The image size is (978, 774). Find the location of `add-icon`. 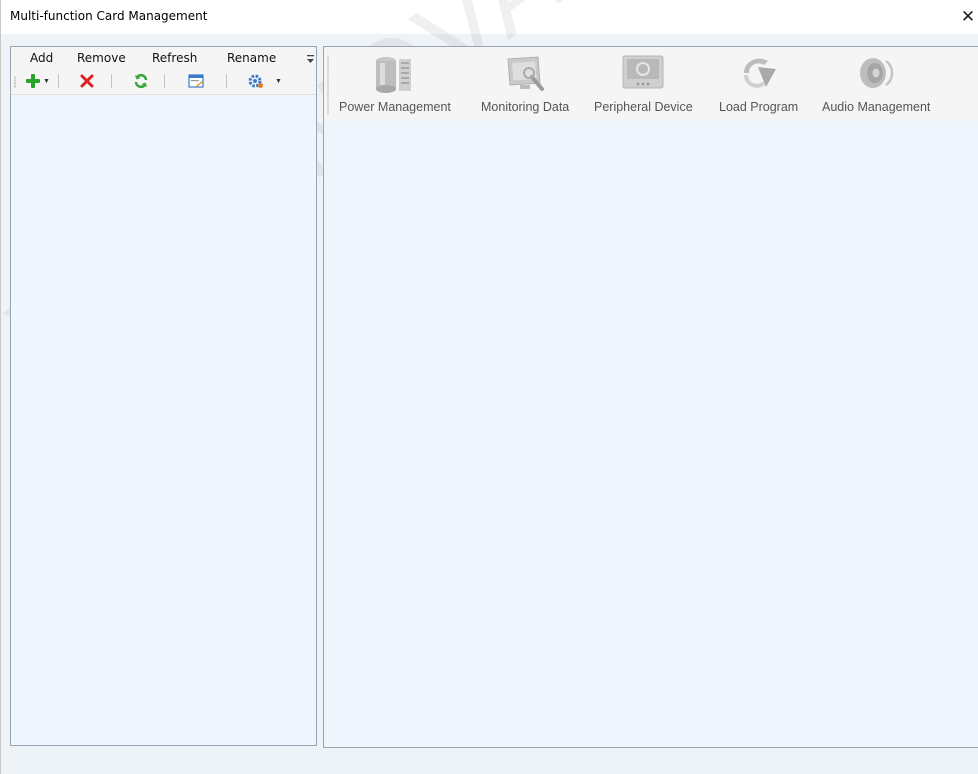

add-icon is located at coordinates (33, 81).